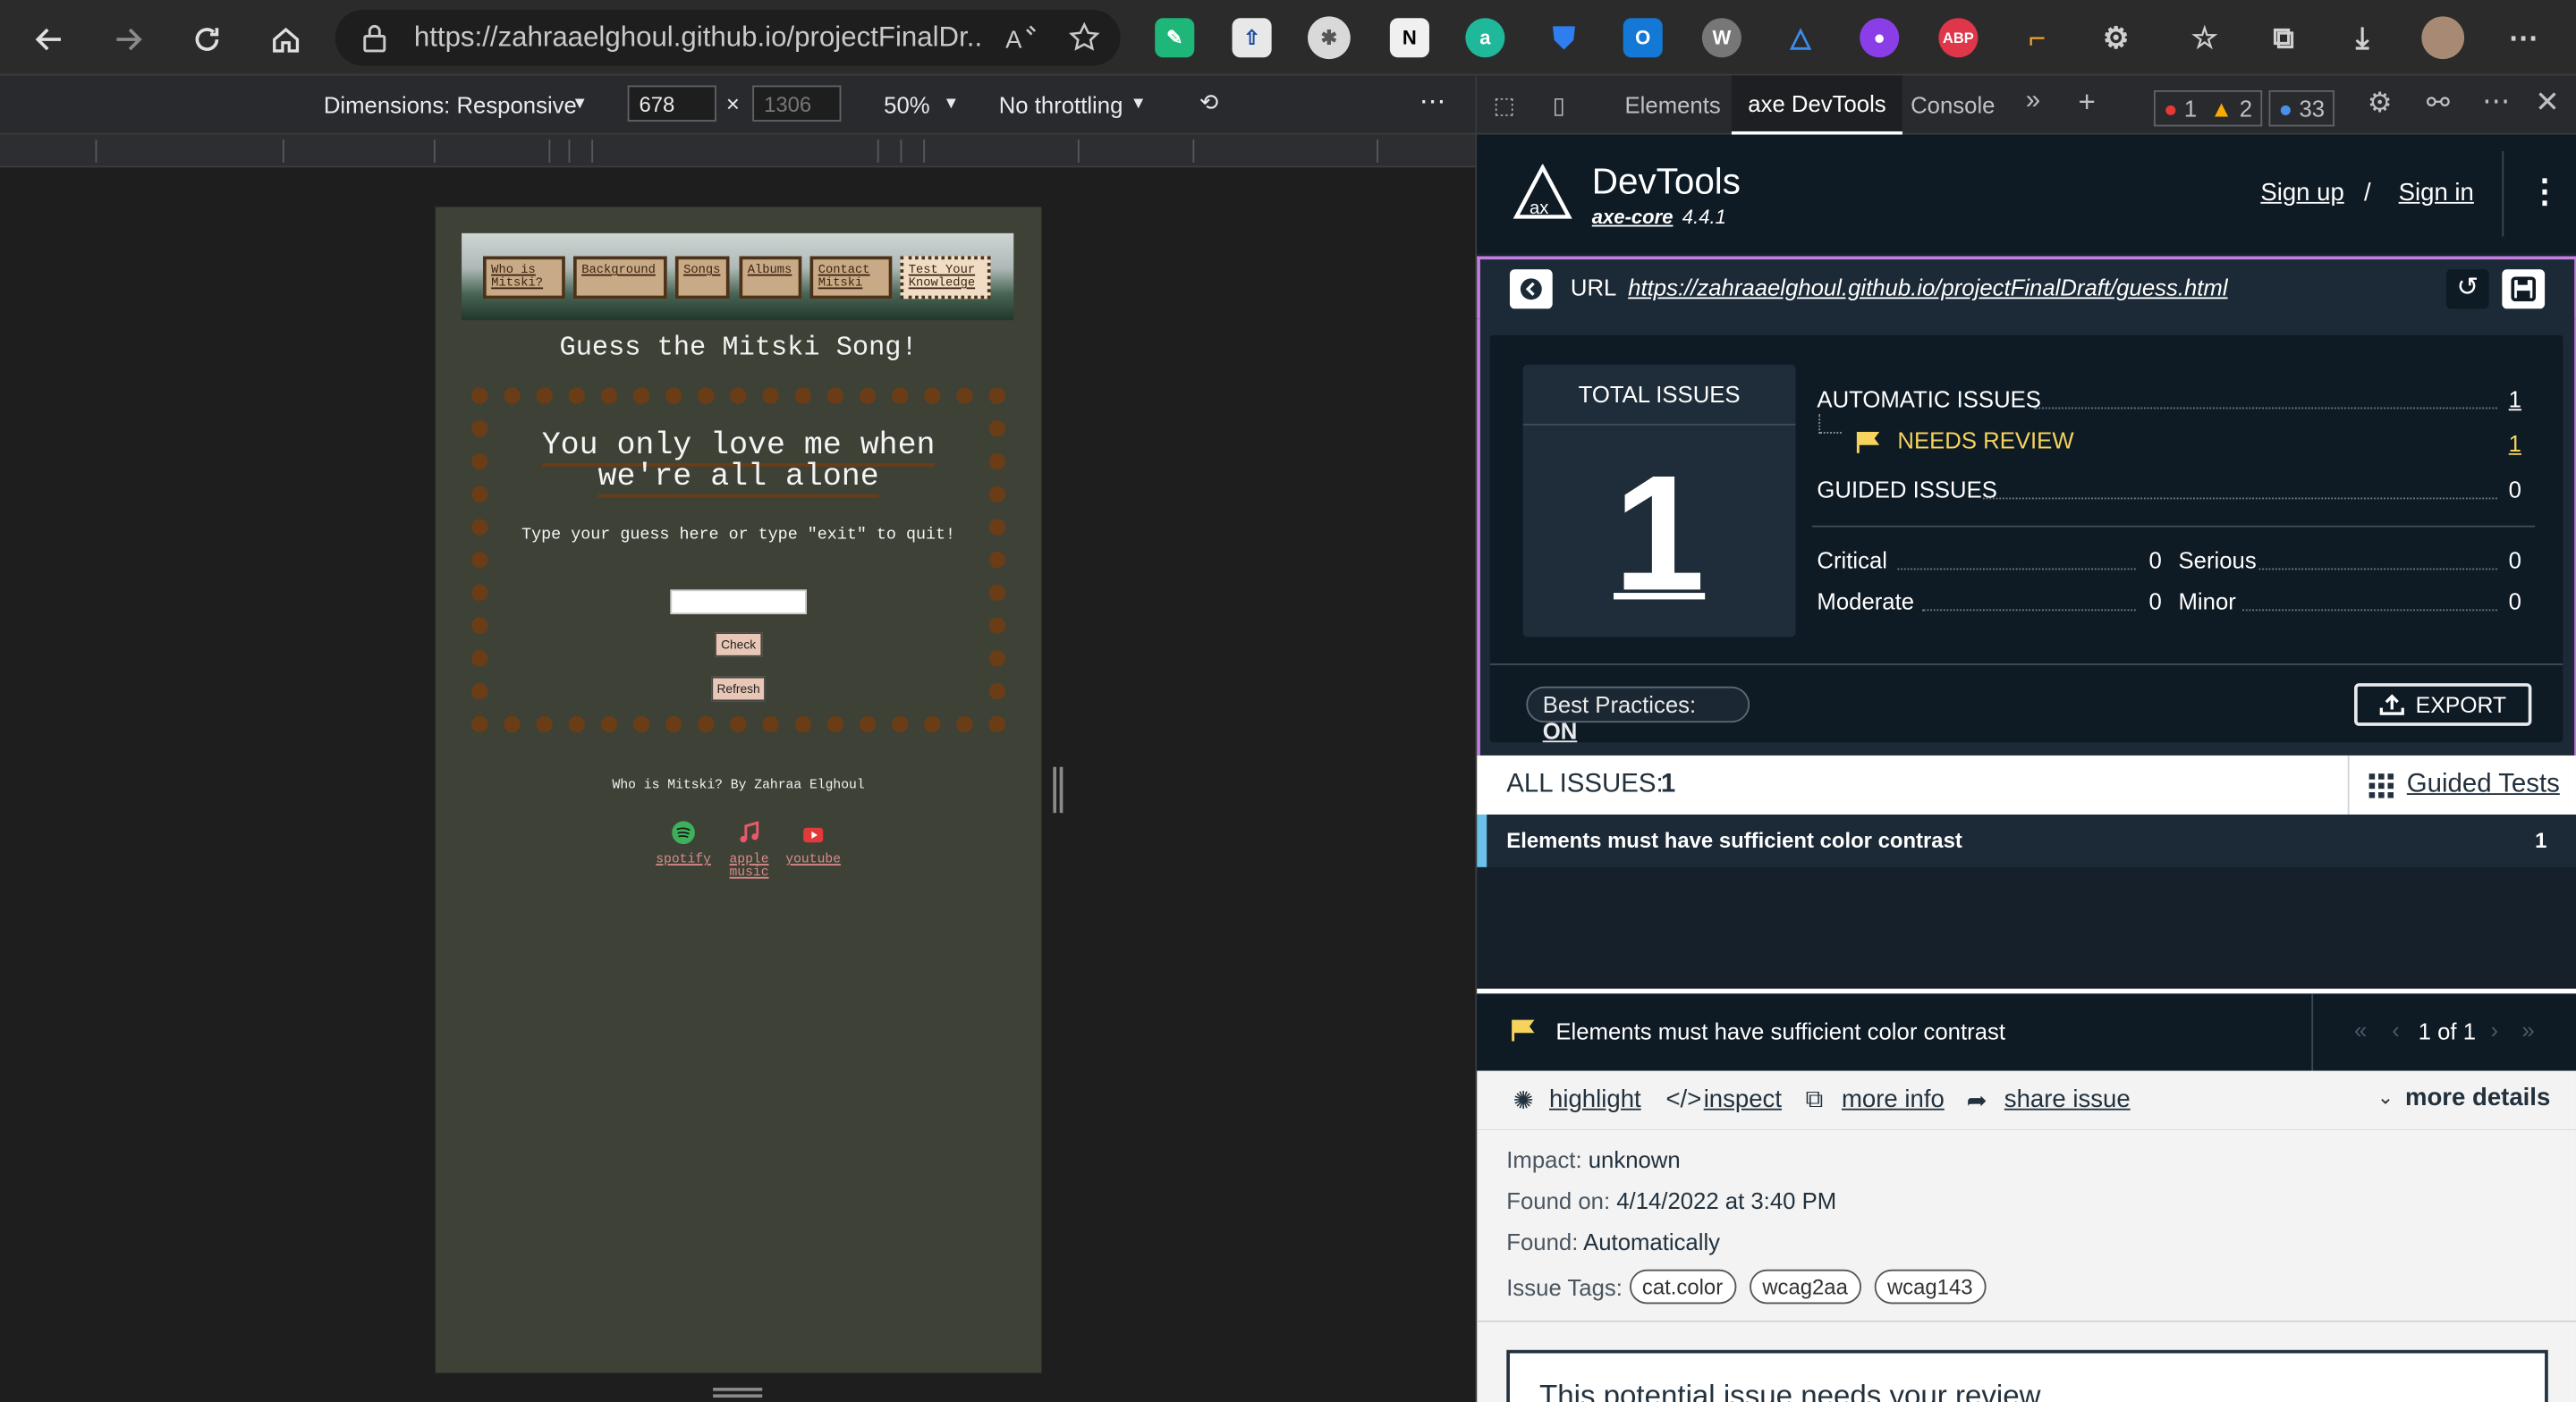 Image resolution: width=2576 pixels, height=1402 pixels. Describe the element at coordinates (1633, 217) in the screenshot. I see `axe-core-link: axe-core` at that location.